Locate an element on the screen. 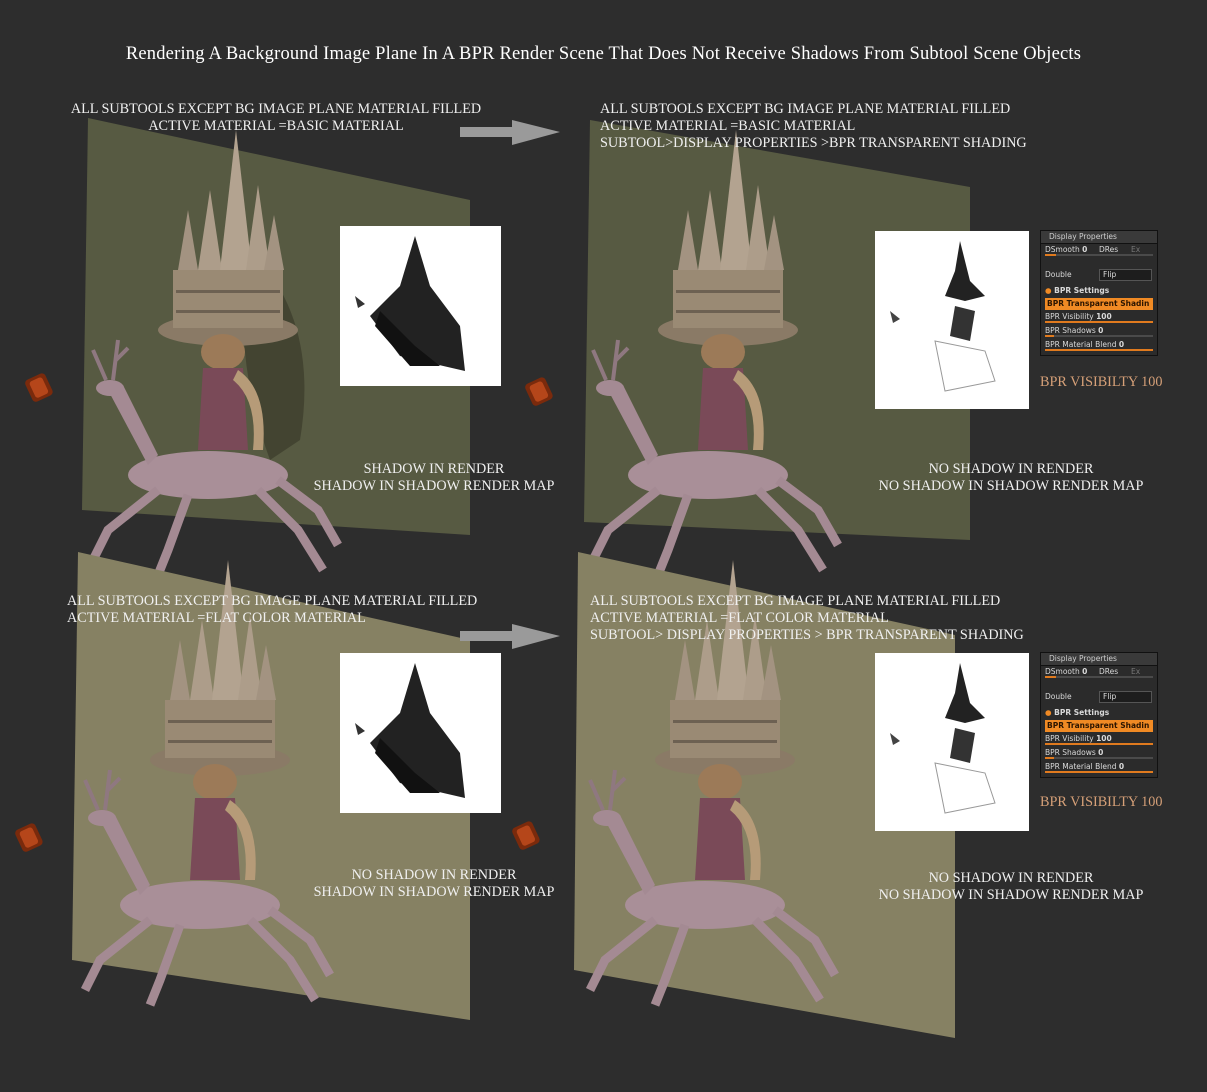  shadow-map-bottom-right is located at coordinates (952, 742).